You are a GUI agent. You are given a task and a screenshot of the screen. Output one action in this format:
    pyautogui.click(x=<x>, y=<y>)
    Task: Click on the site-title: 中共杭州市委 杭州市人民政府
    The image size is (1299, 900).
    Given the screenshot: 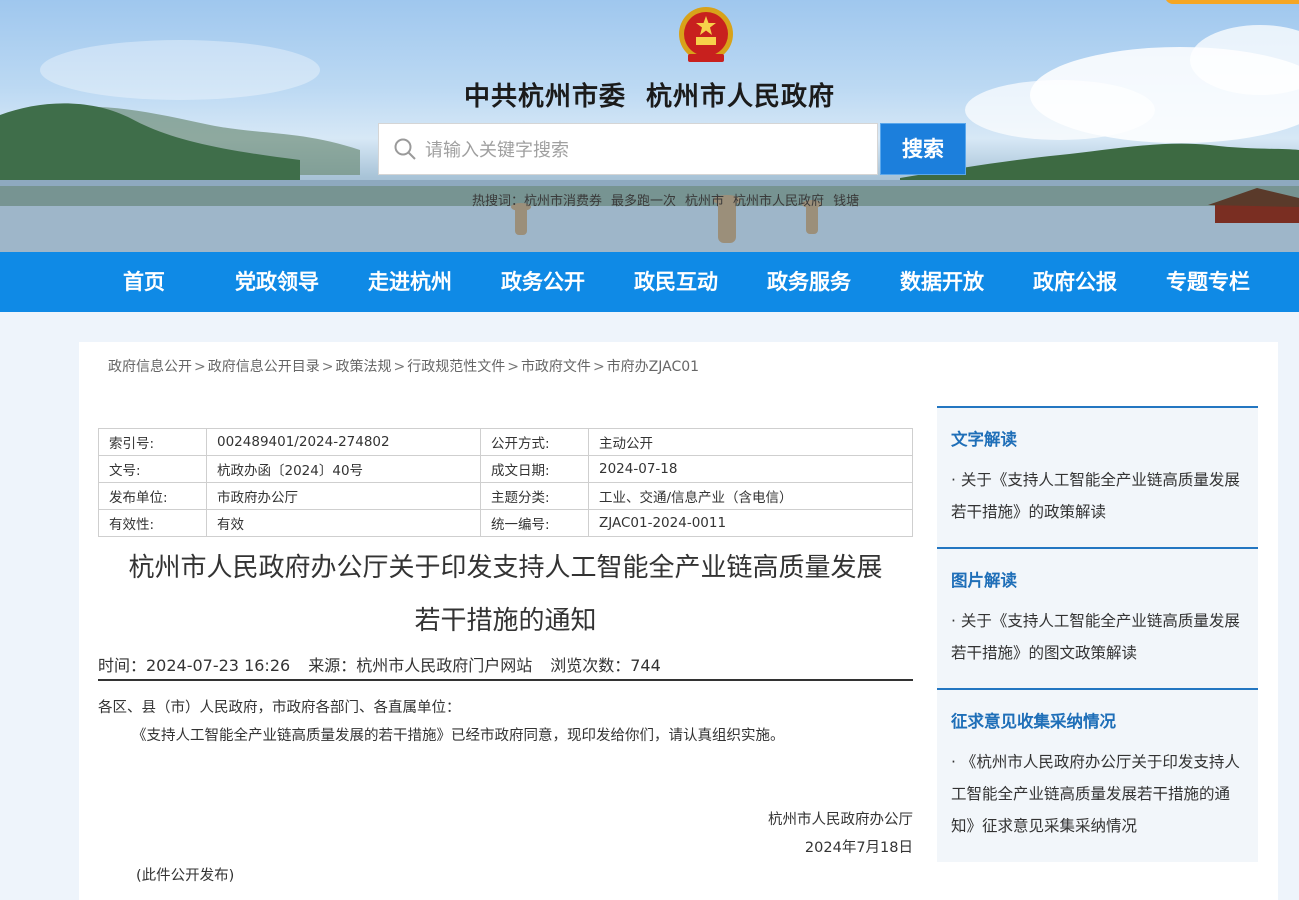 What is the action you would take?
    pyautogui.click(x=649, y=94)
    